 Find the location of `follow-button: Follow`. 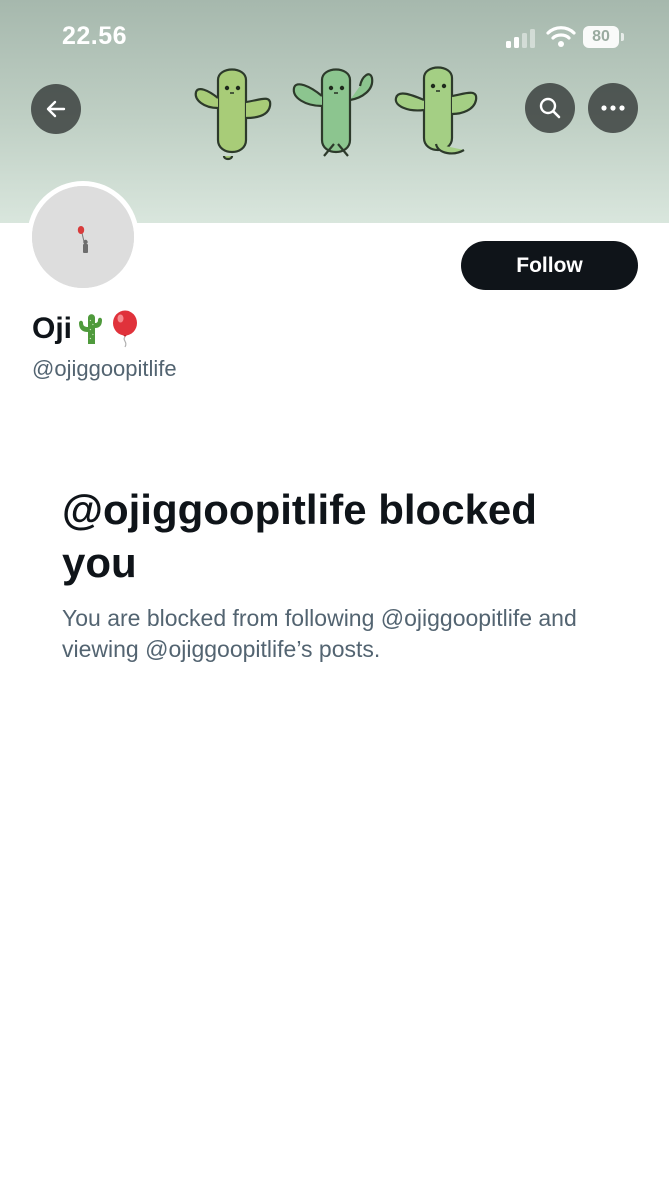

follow-button: Follow is located at coordinates (549, 265).